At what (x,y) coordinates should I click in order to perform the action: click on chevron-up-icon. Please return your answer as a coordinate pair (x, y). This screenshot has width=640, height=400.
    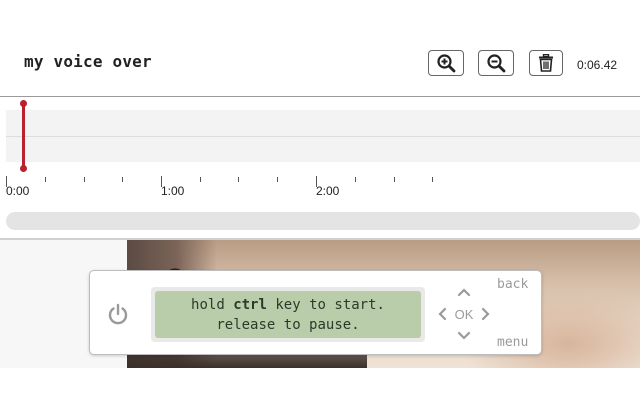
    Looking at the image, I should click on (464, 292).